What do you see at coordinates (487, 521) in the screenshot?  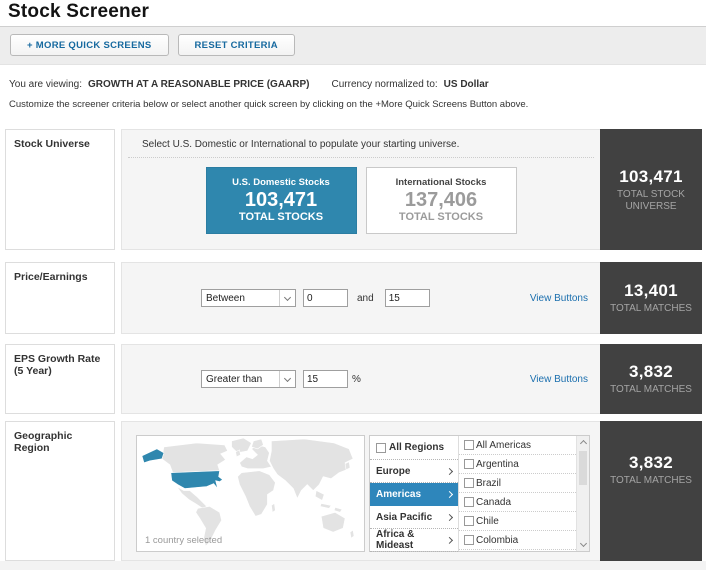 I see `country-label: Chile` at bounding box center [487, 521].